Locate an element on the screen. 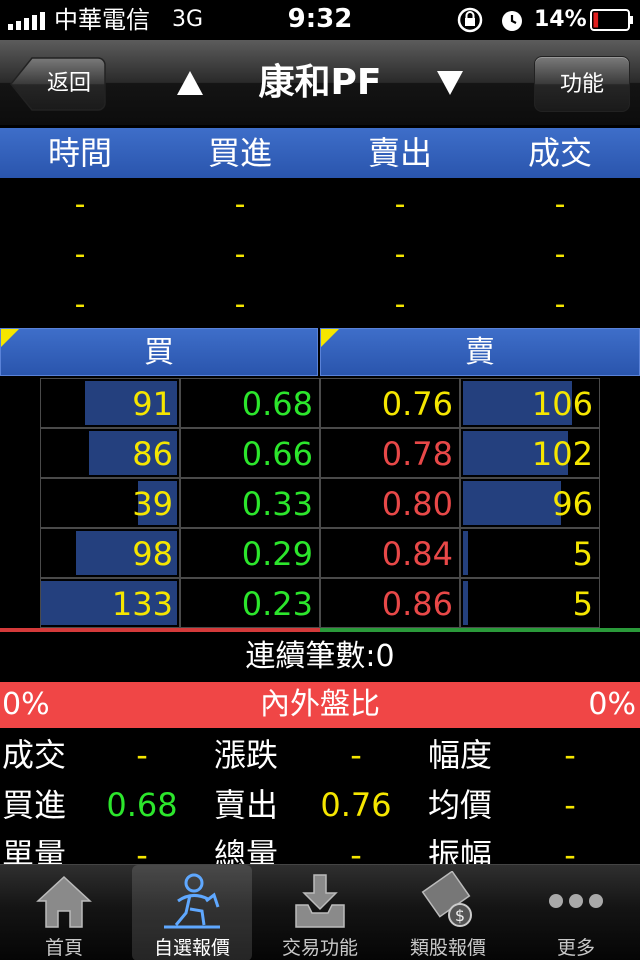 The image size is (640, 960). download-tray-icon is located at coordinates (320, 901).